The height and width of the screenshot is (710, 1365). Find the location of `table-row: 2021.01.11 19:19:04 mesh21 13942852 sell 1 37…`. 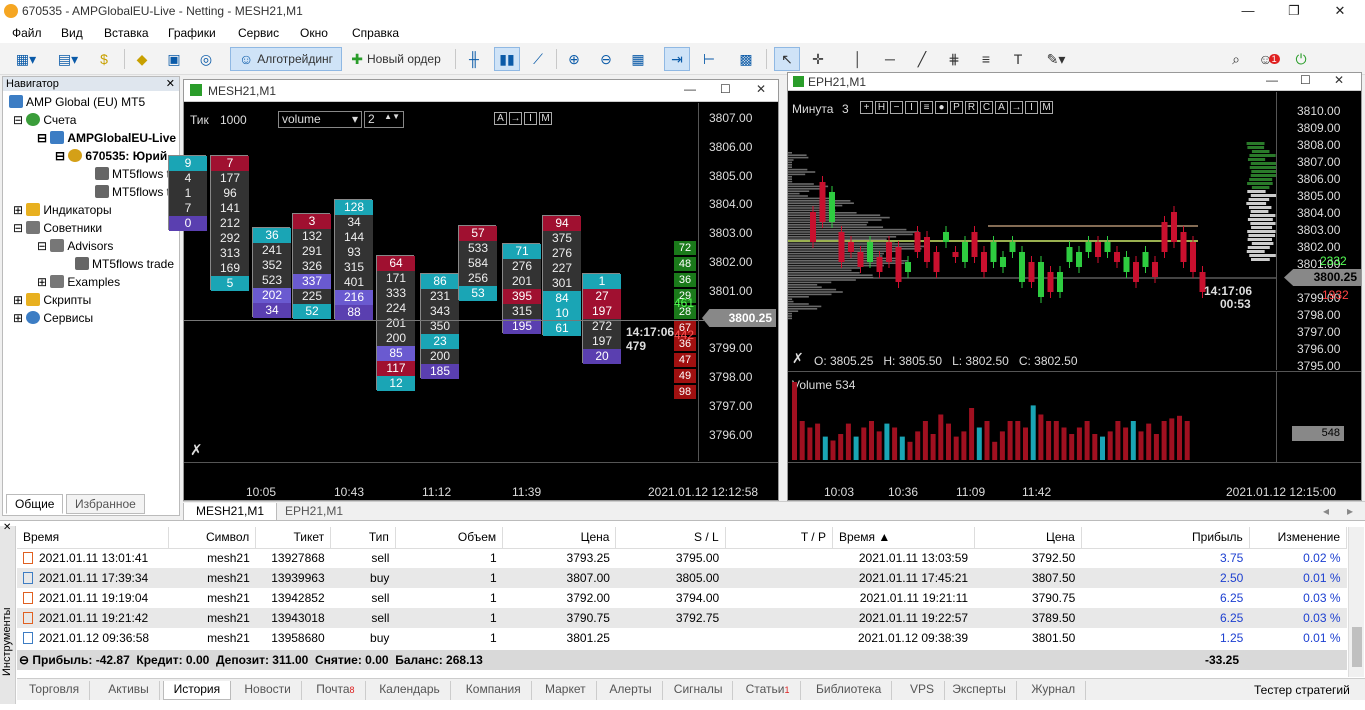

table-row: 2021.01.11 19:19:04 mesh21 13942852 sell 1 37… is located at coordinates (682, 598).